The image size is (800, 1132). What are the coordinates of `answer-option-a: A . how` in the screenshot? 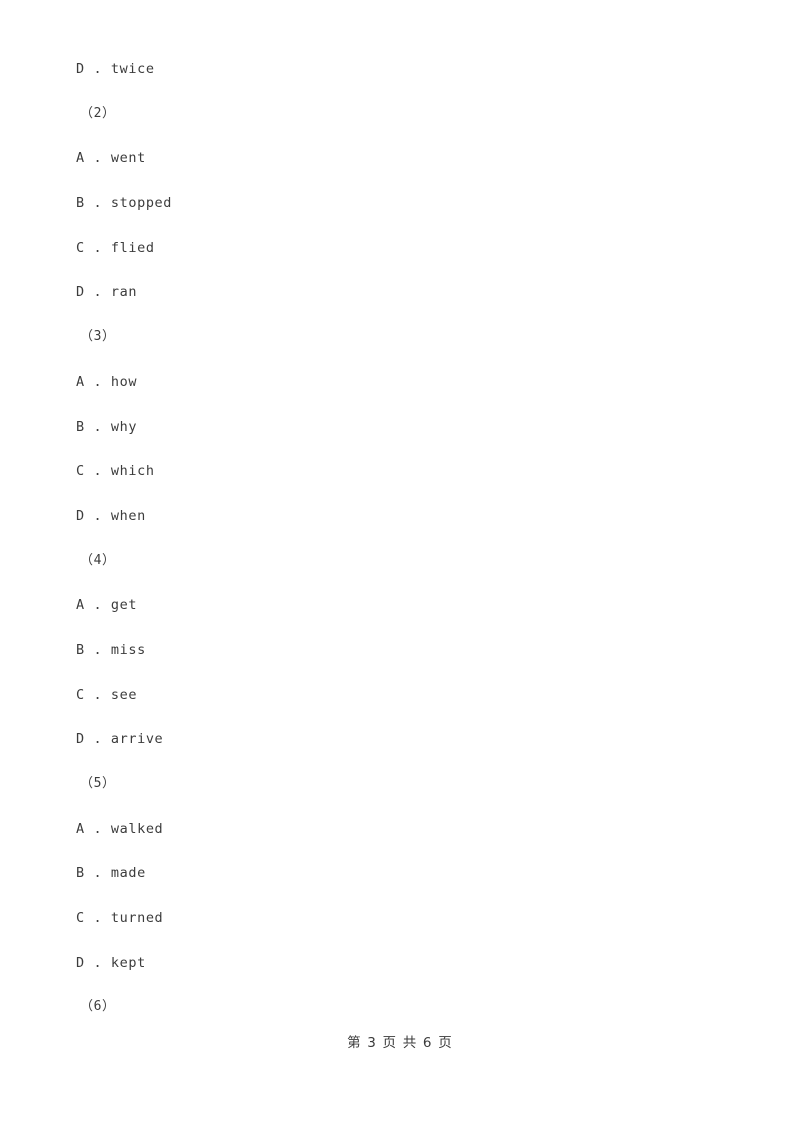 It's located at (107, 381).